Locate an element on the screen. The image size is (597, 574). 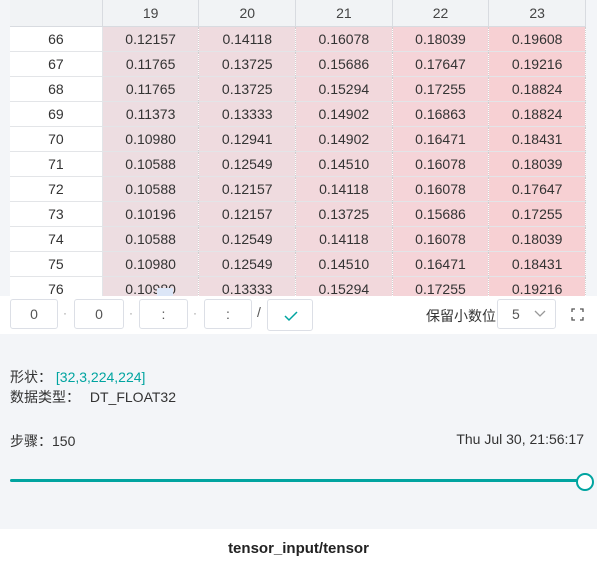
dtype-info: 数据类型： DT_FLOAT32 is located at coordinates (93, 397).